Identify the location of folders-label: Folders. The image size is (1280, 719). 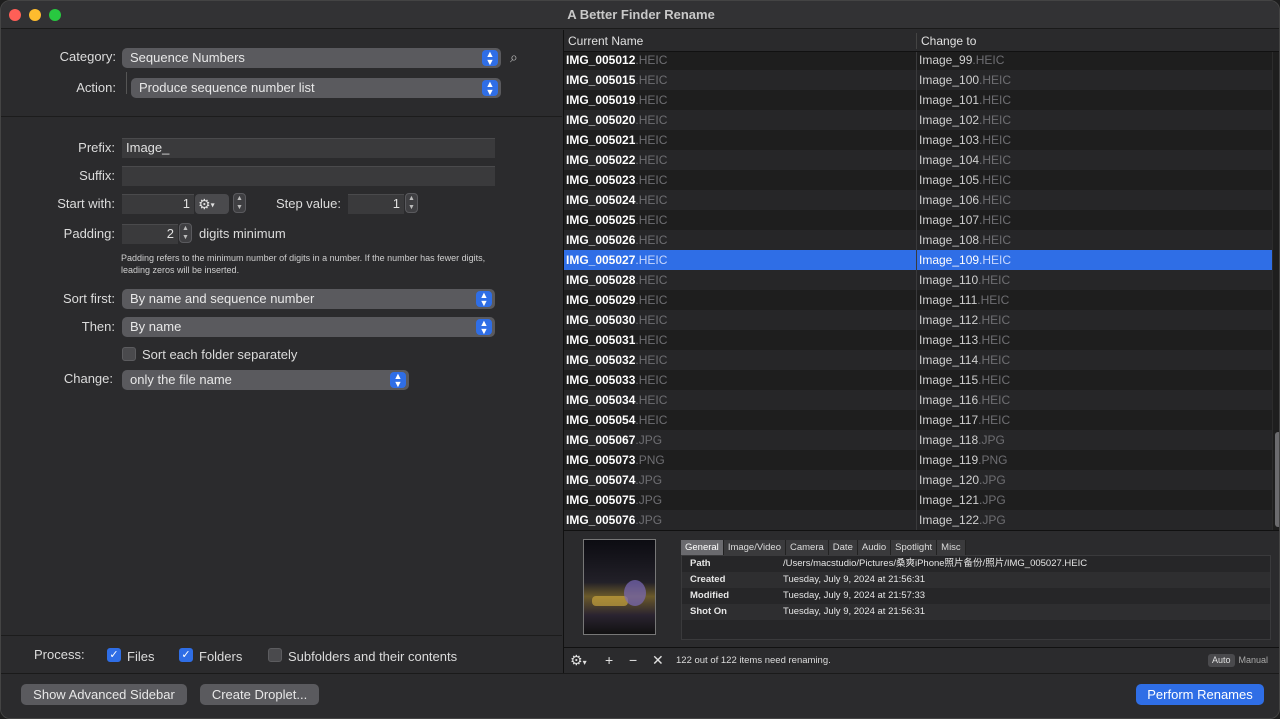
(221, 656).